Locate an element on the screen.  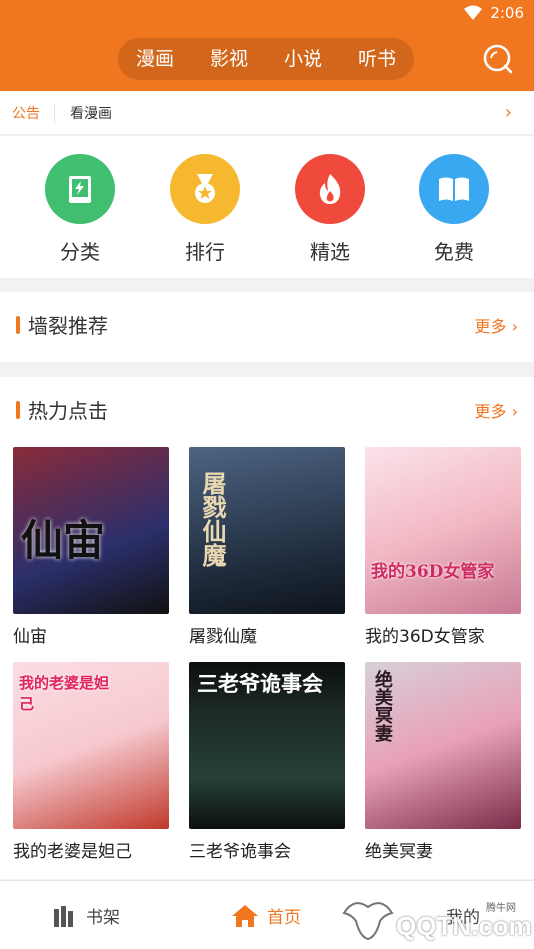
tab-video: 影视 is located at coordinates (229, 59).